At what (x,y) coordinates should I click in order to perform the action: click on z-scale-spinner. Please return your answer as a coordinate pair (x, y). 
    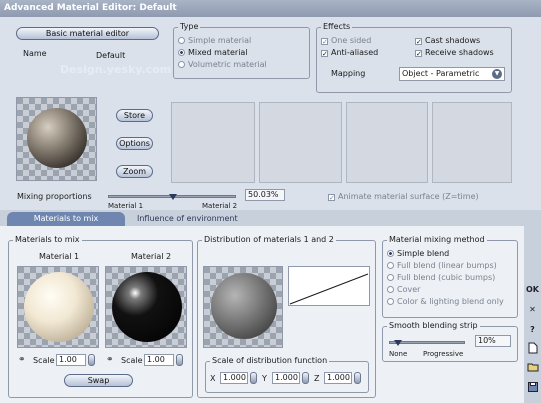
    Looking at the image, I should click on (357, 378).